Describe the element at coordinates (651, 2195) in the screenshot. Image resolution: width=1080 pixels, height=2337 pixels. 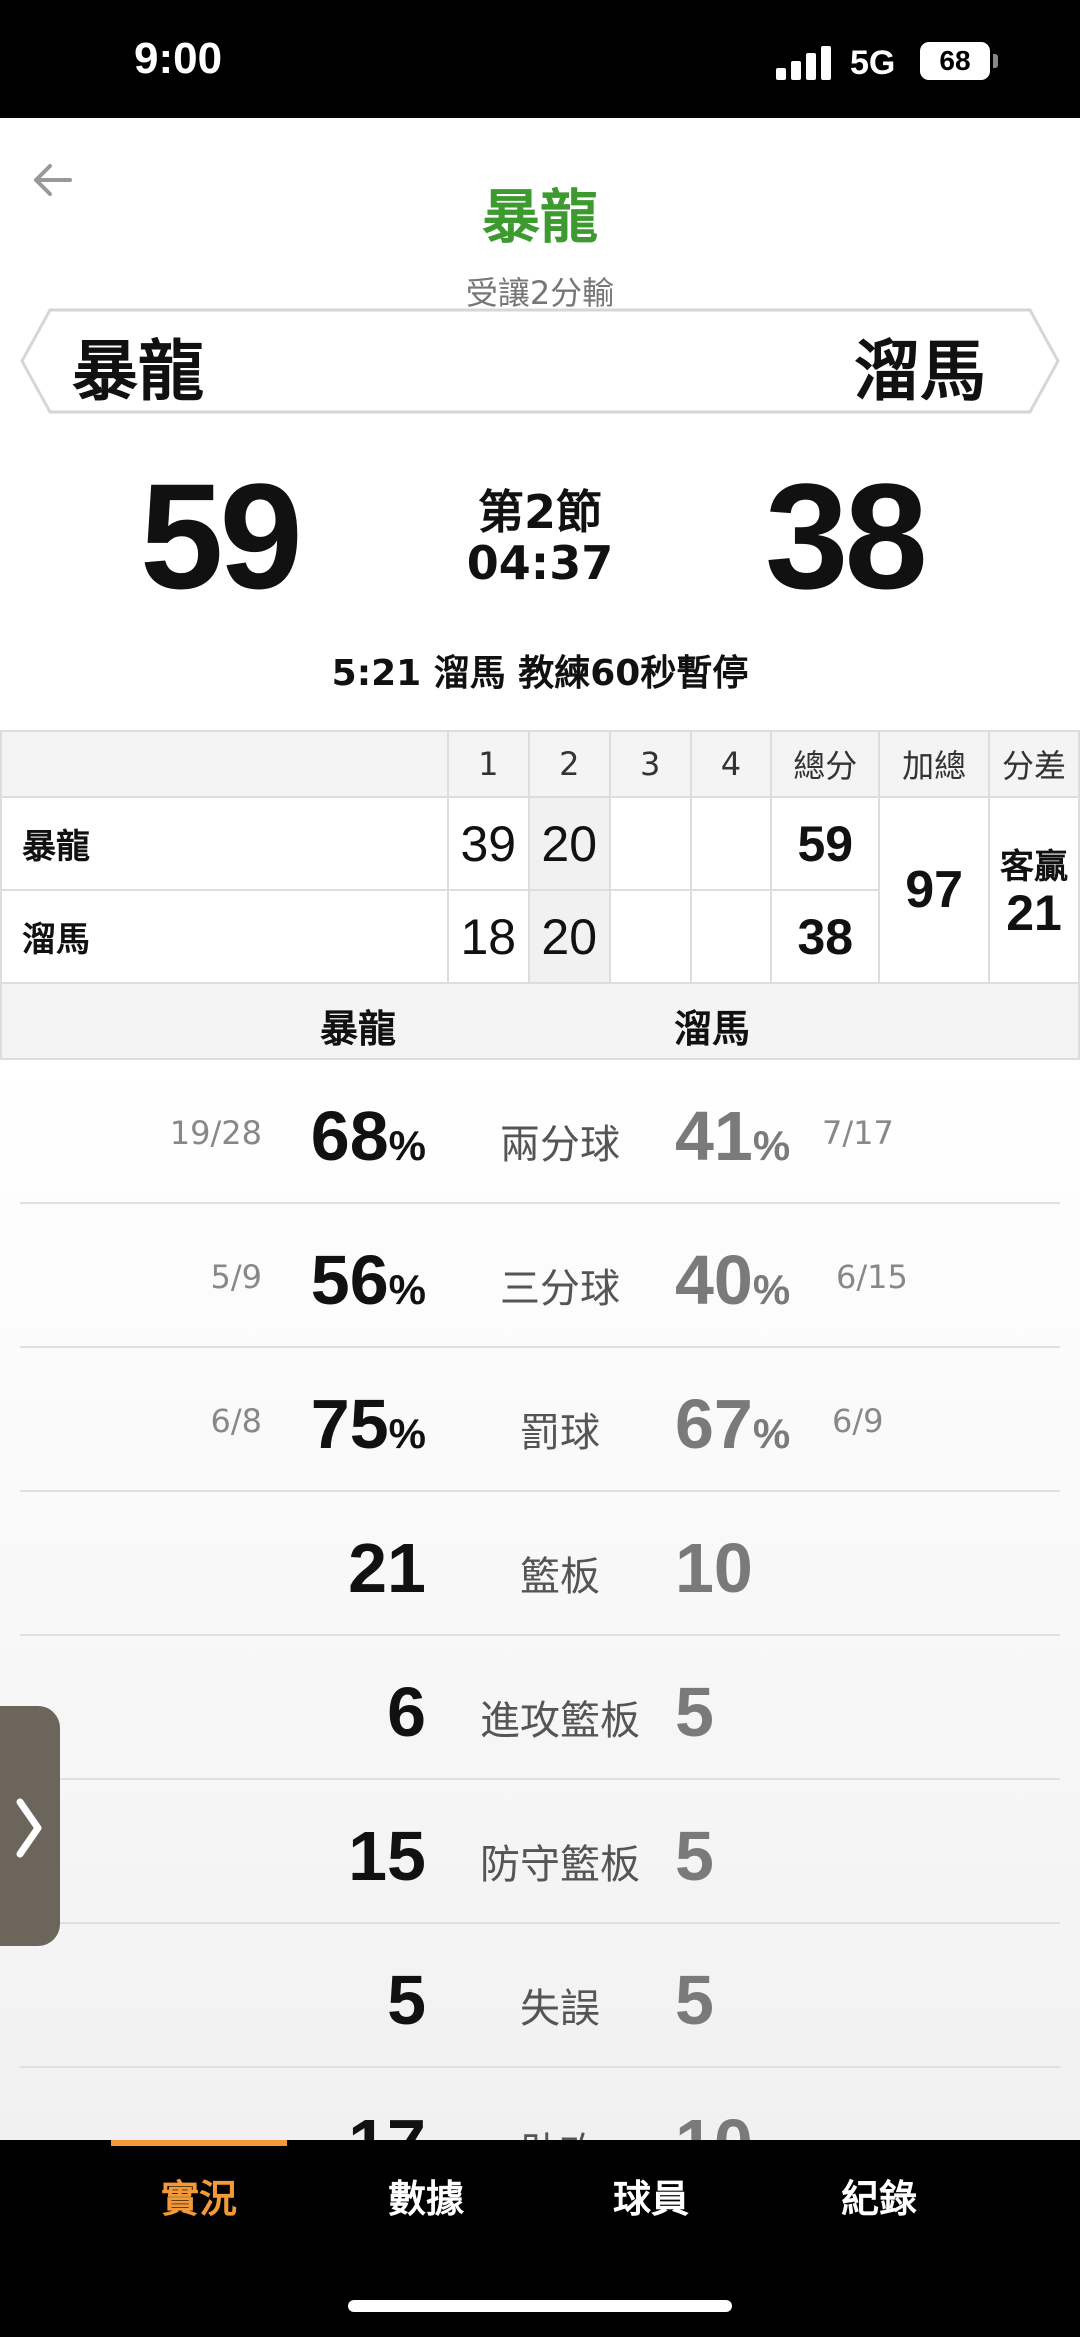
I see `tab-players: 球員` at that location.